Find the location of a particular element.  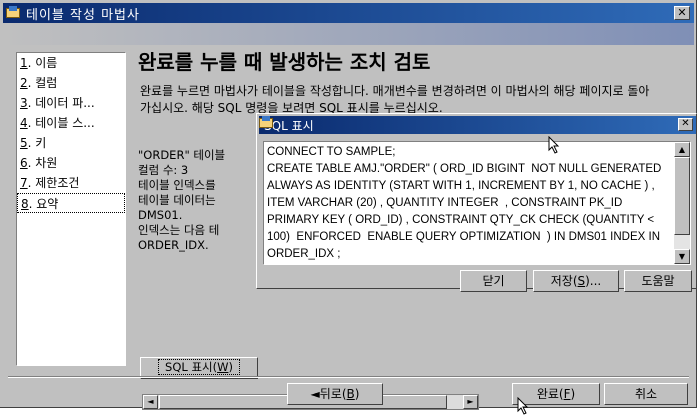

step-number: 5 is located at coordinates (24, 143).